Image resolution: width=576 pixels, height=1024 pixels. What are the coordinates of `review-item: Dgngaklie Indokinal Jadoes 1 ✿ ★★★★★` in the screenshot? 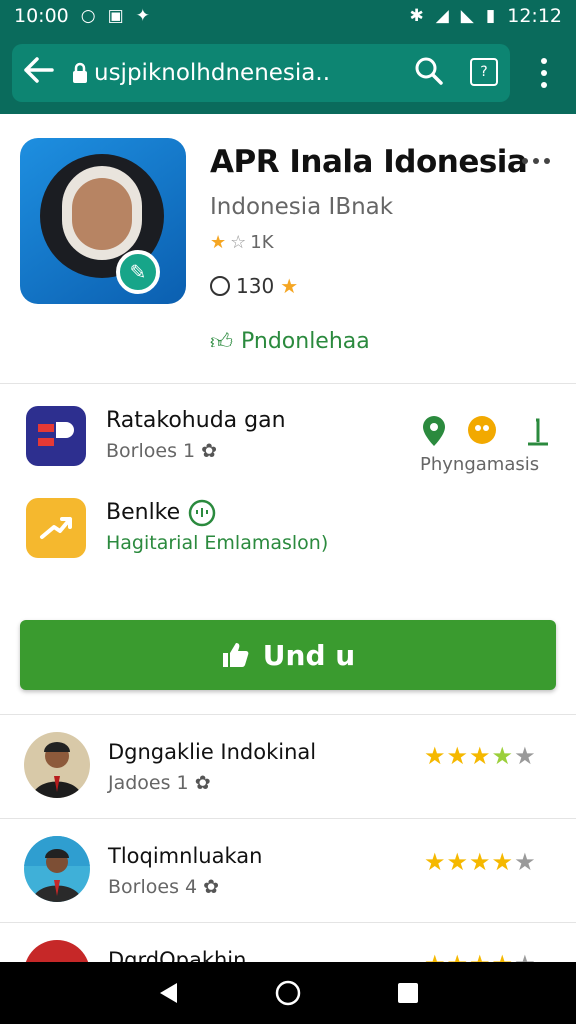 It's located at (288, 768).